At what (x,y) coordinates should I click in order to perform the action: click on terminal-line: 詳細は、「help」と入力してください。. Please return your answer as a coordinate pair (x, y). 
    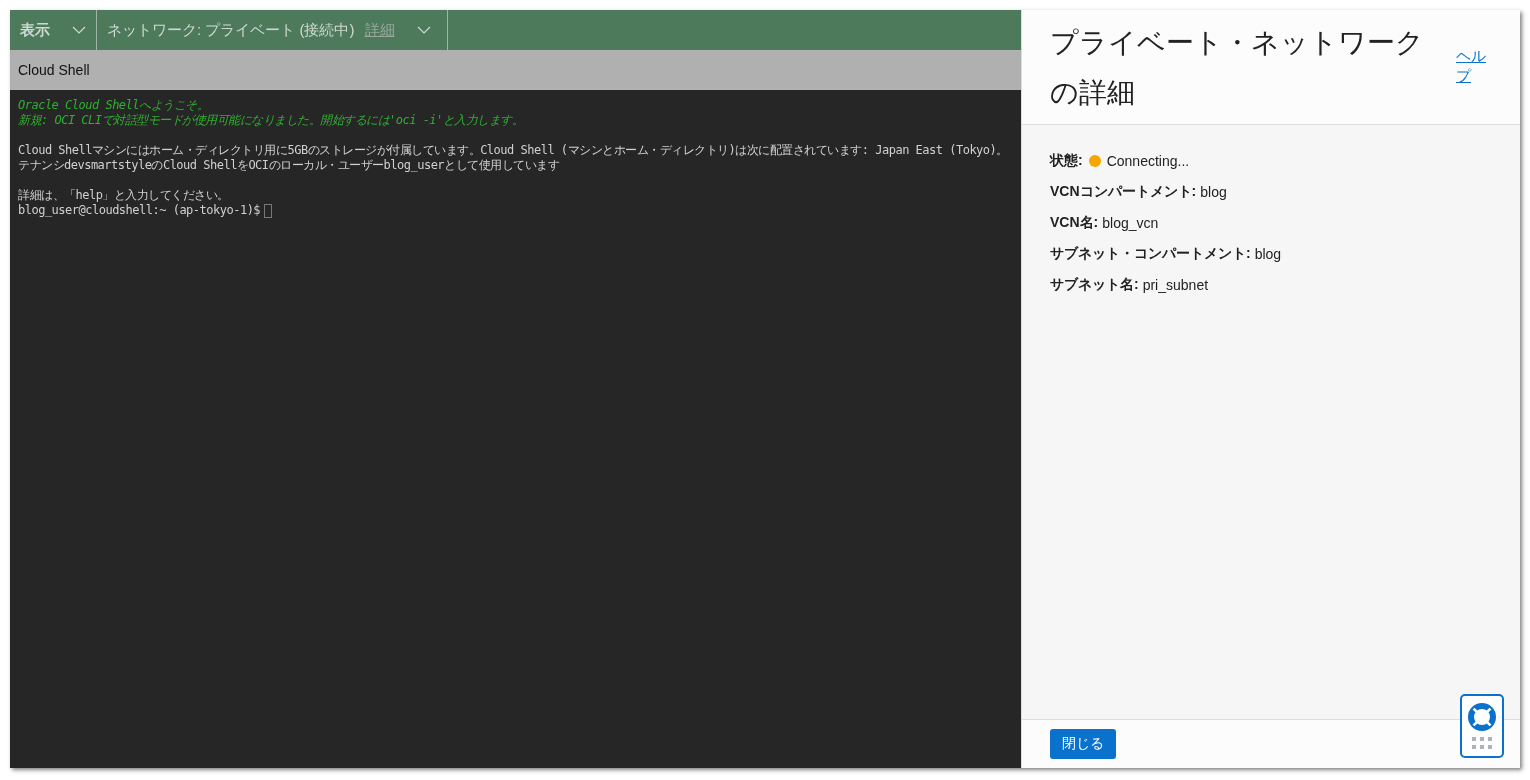
    Looking at the image, I should click on (124, 195).